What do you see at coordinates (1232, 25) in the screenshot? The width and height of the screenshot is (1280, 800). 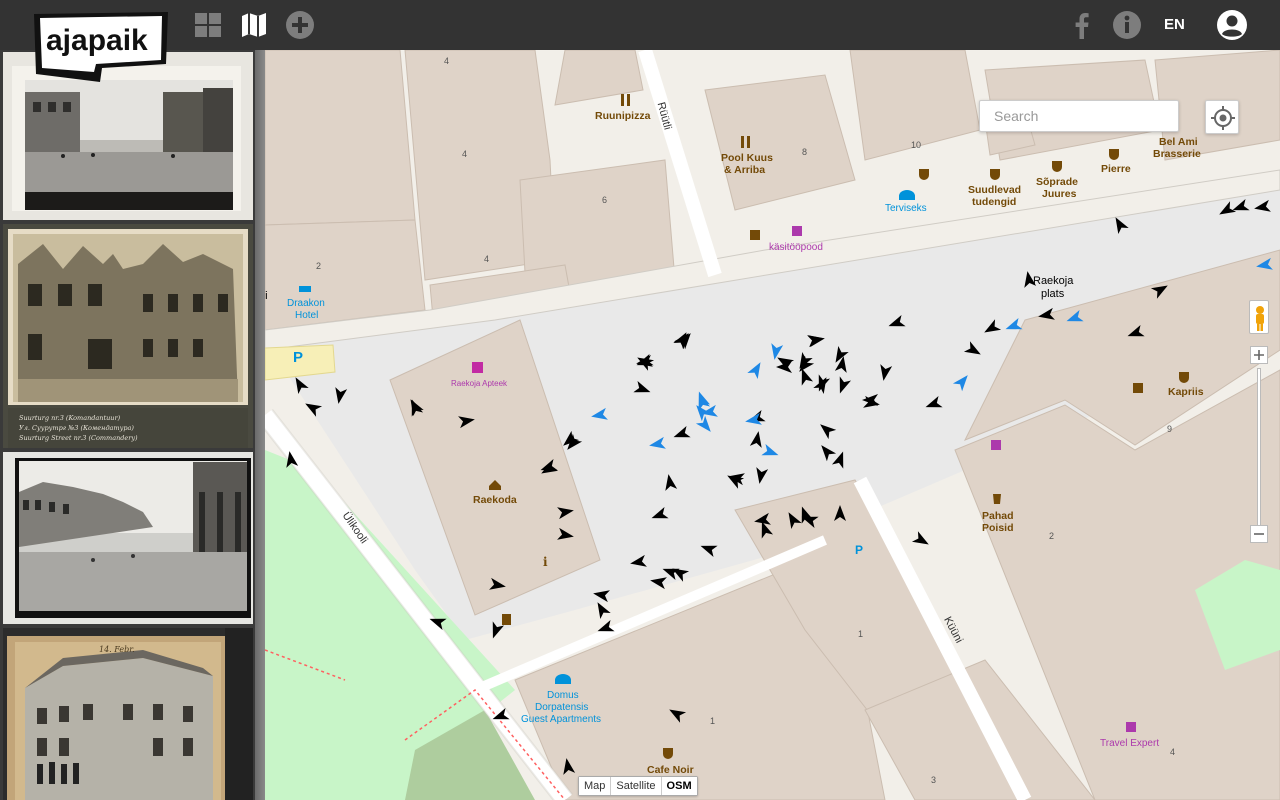 I see `user-icon` at bounding box center [1232, 25].